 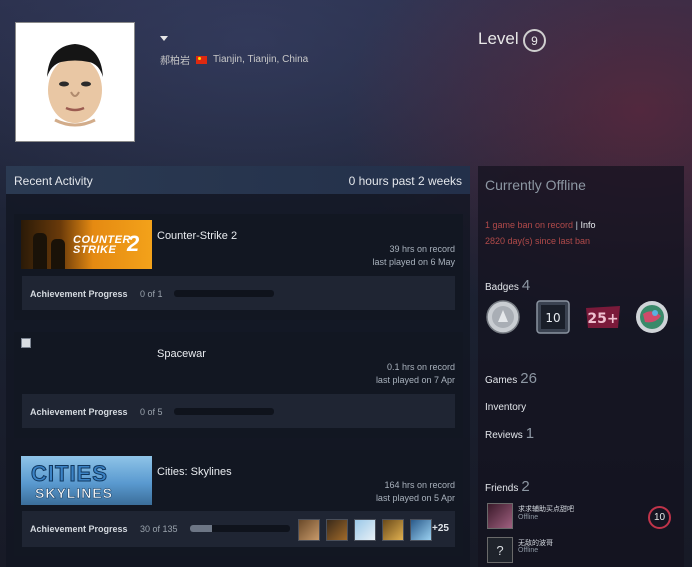 What do you see at coordinates (652, 317) in the screenshot?
I see `colorful-planet-badge-icon` at bounding box center [652, 317].